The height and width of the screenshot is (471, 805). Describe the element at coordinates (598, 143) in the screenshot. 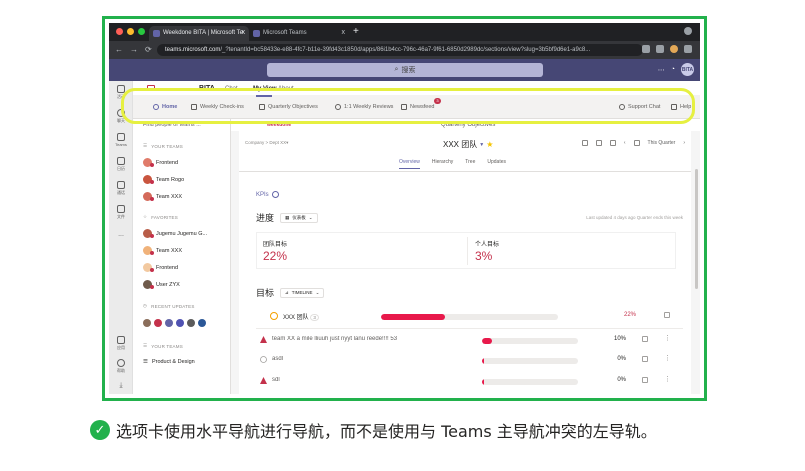

I see `share-icon` at that location.